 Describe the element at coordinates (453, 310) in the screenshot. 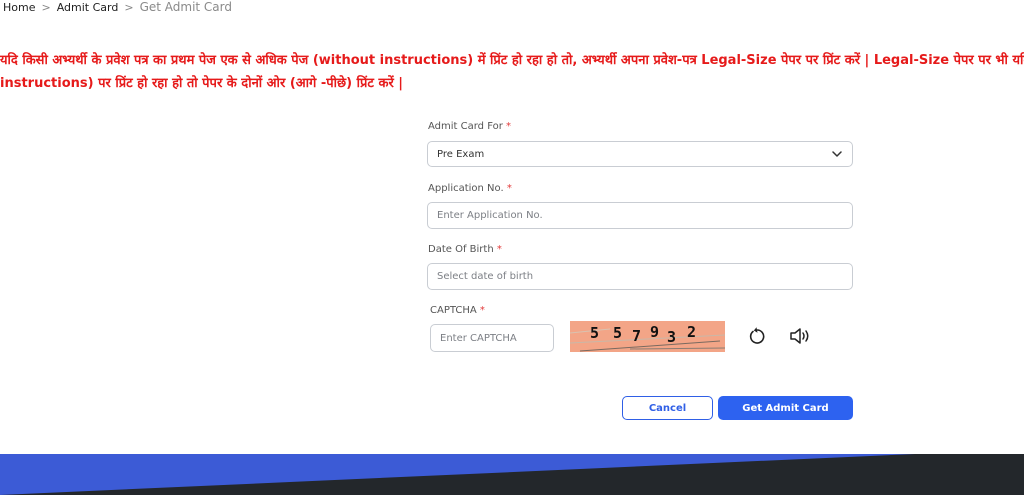

I see `captcha-label-text: CAPTCHA` at that location.